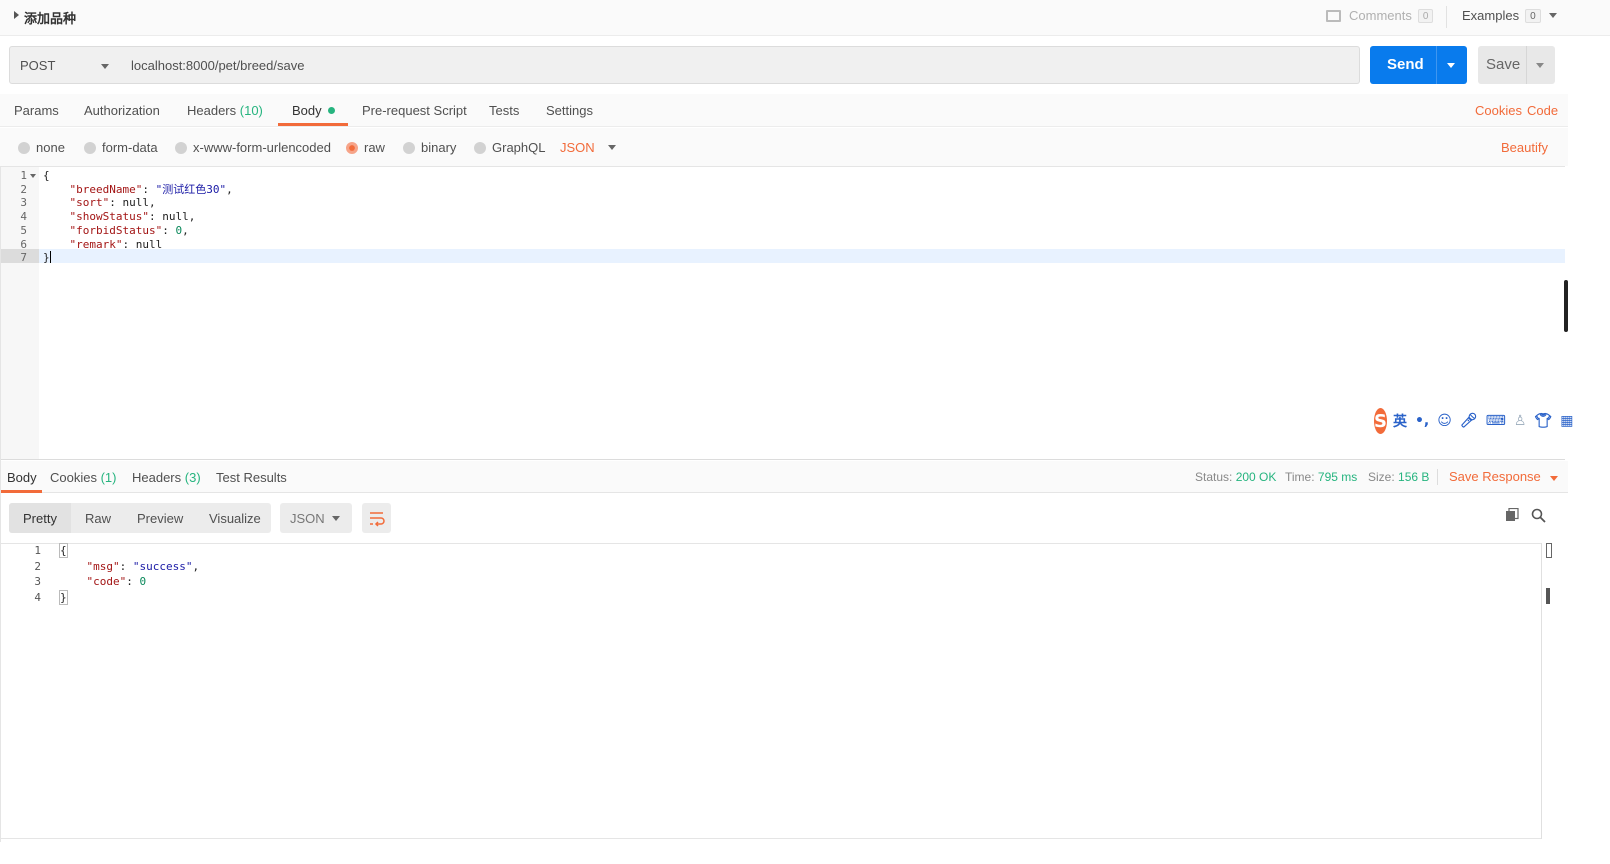  I want to click on json-key: "code", so click(106, 581).